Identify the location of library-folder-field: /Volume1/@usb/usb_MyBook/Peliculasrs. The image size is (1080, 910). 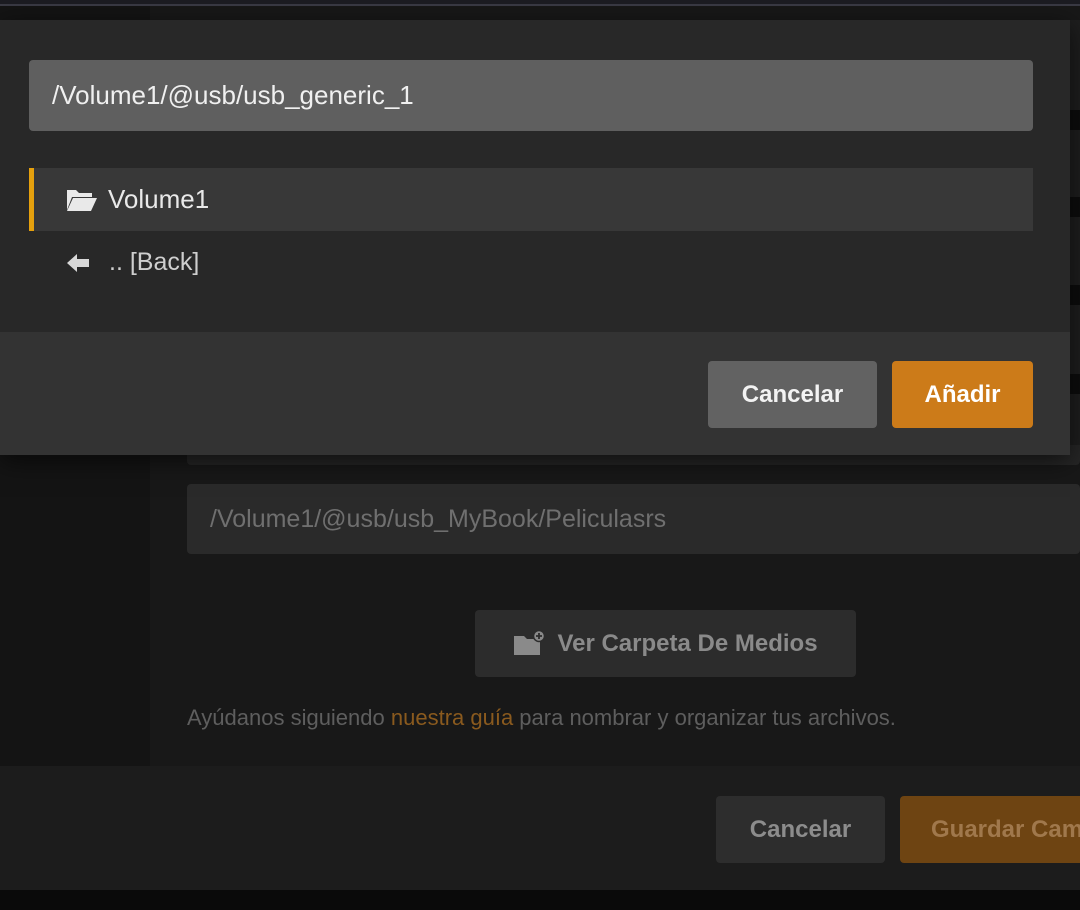
(633, 519).